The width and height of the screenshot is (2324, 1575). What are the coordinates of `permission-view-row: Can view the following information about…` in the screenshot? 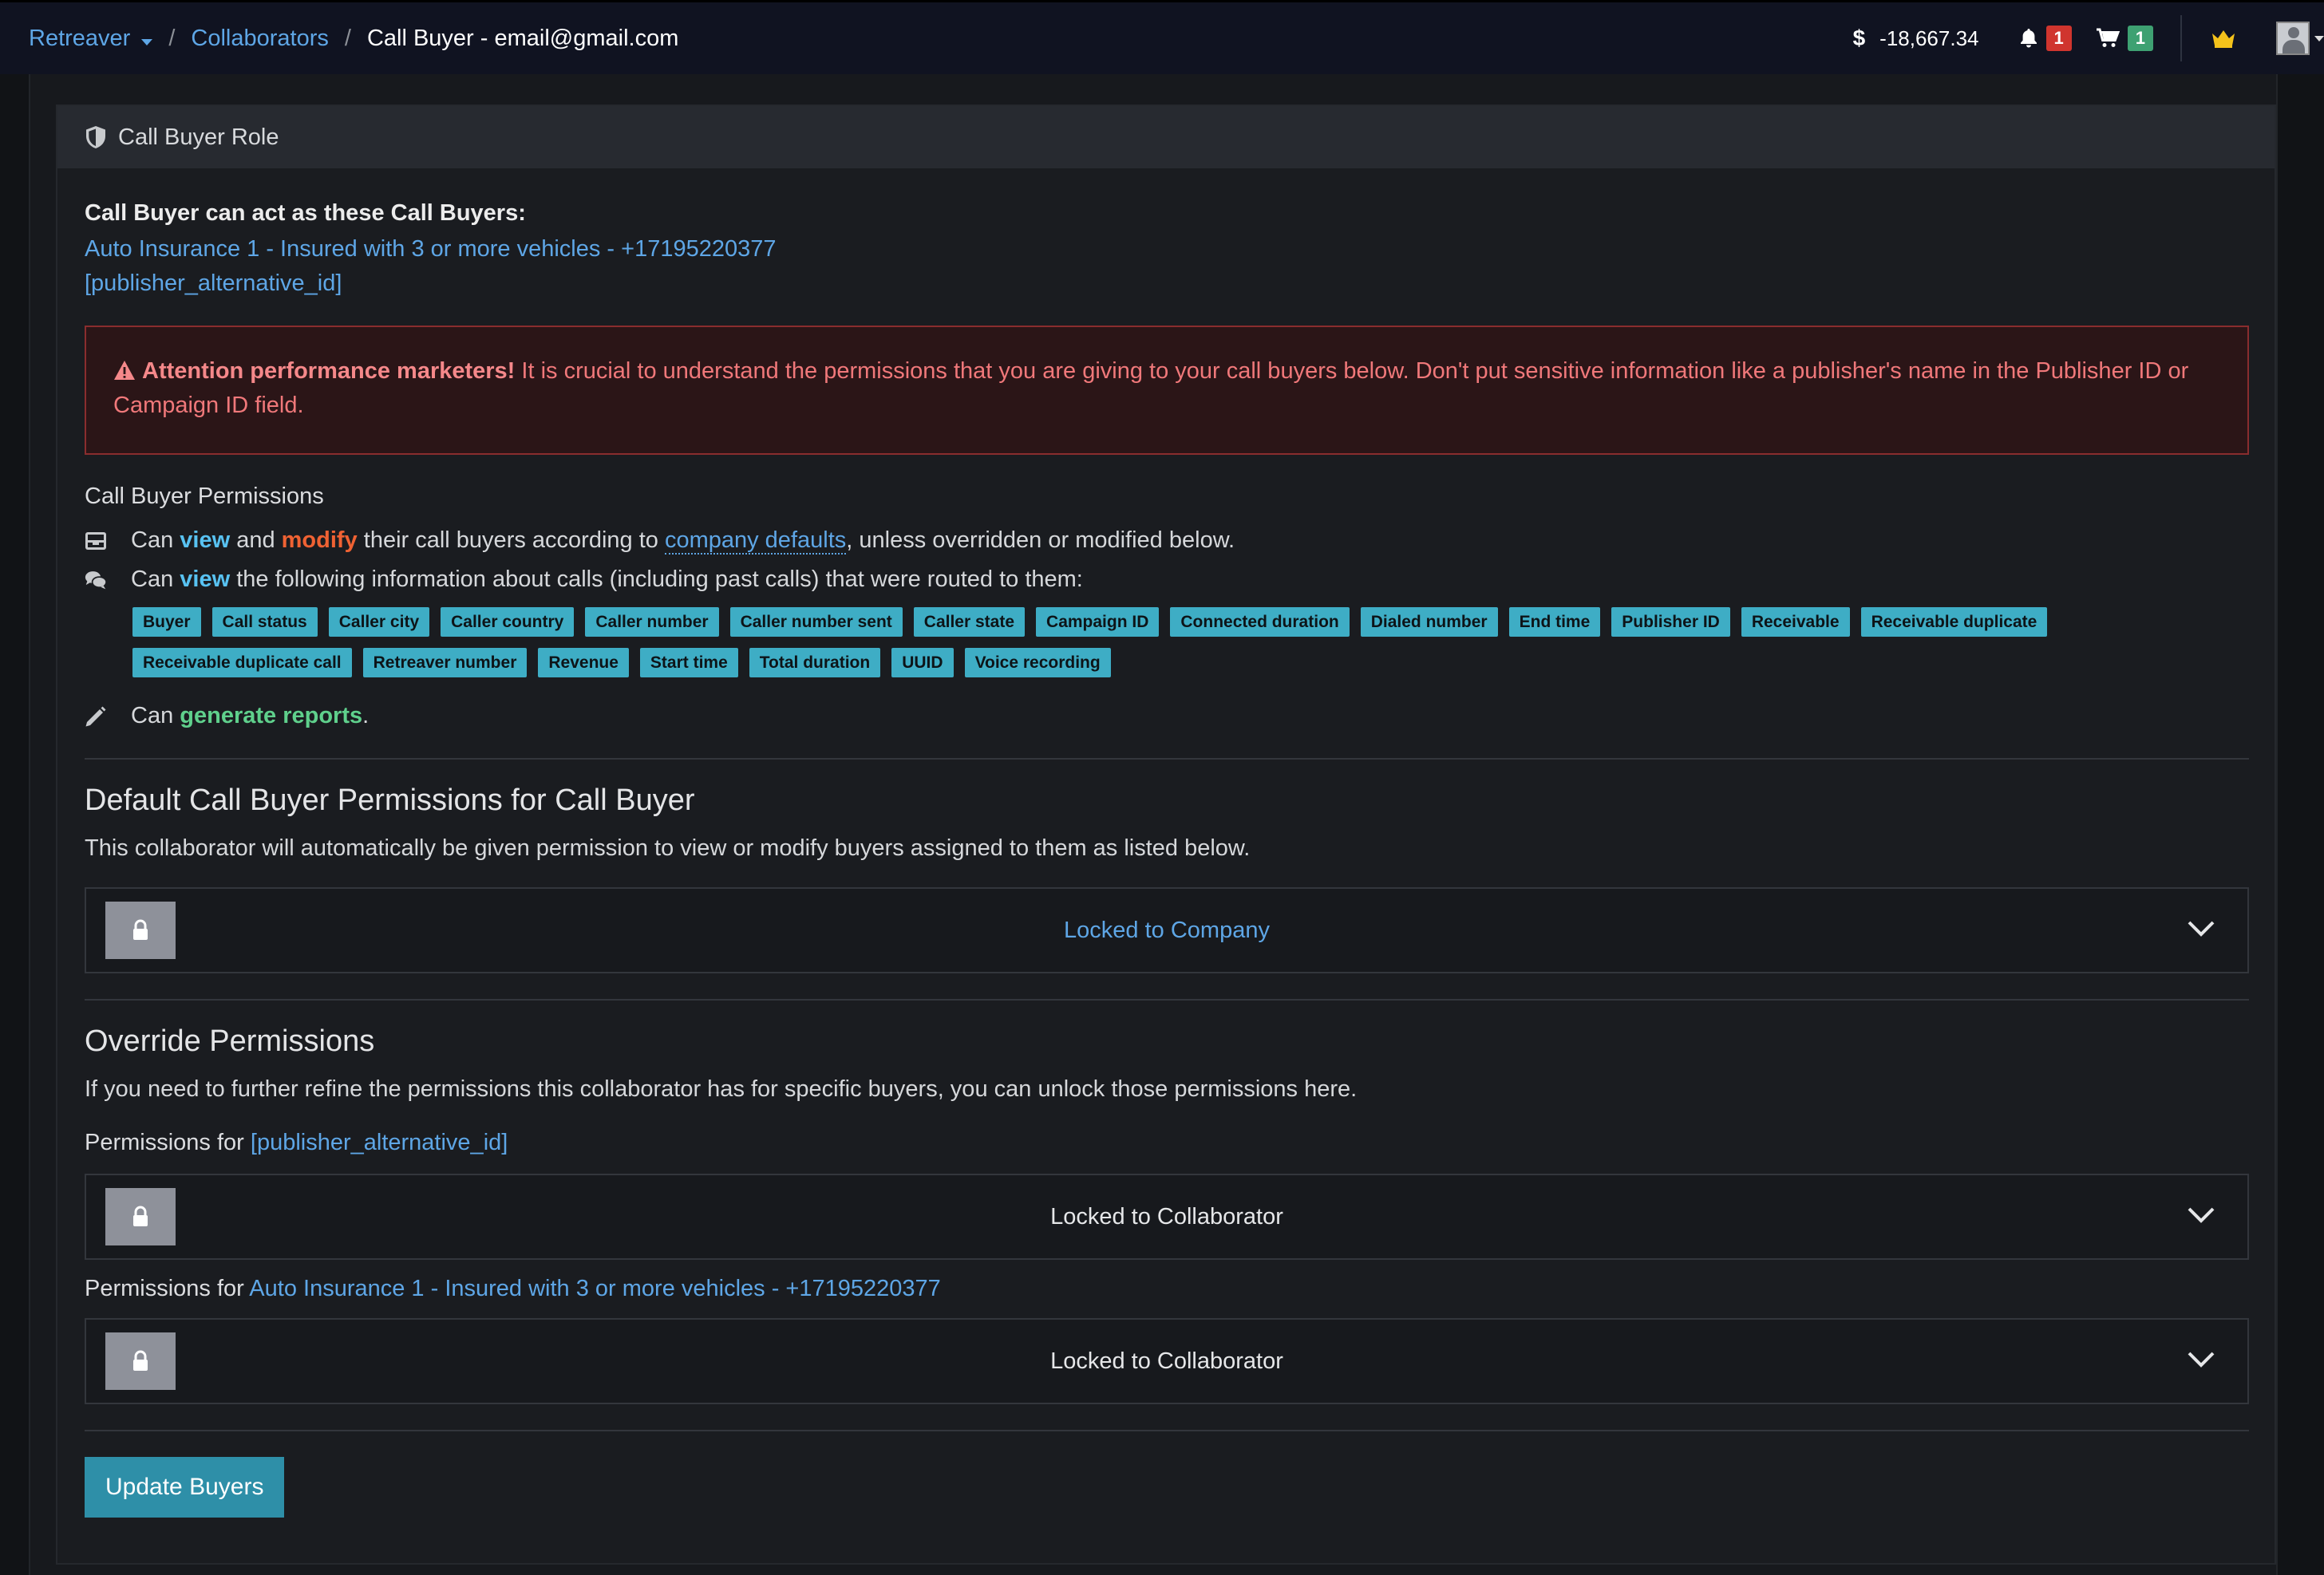 It's located at (1167, 579).